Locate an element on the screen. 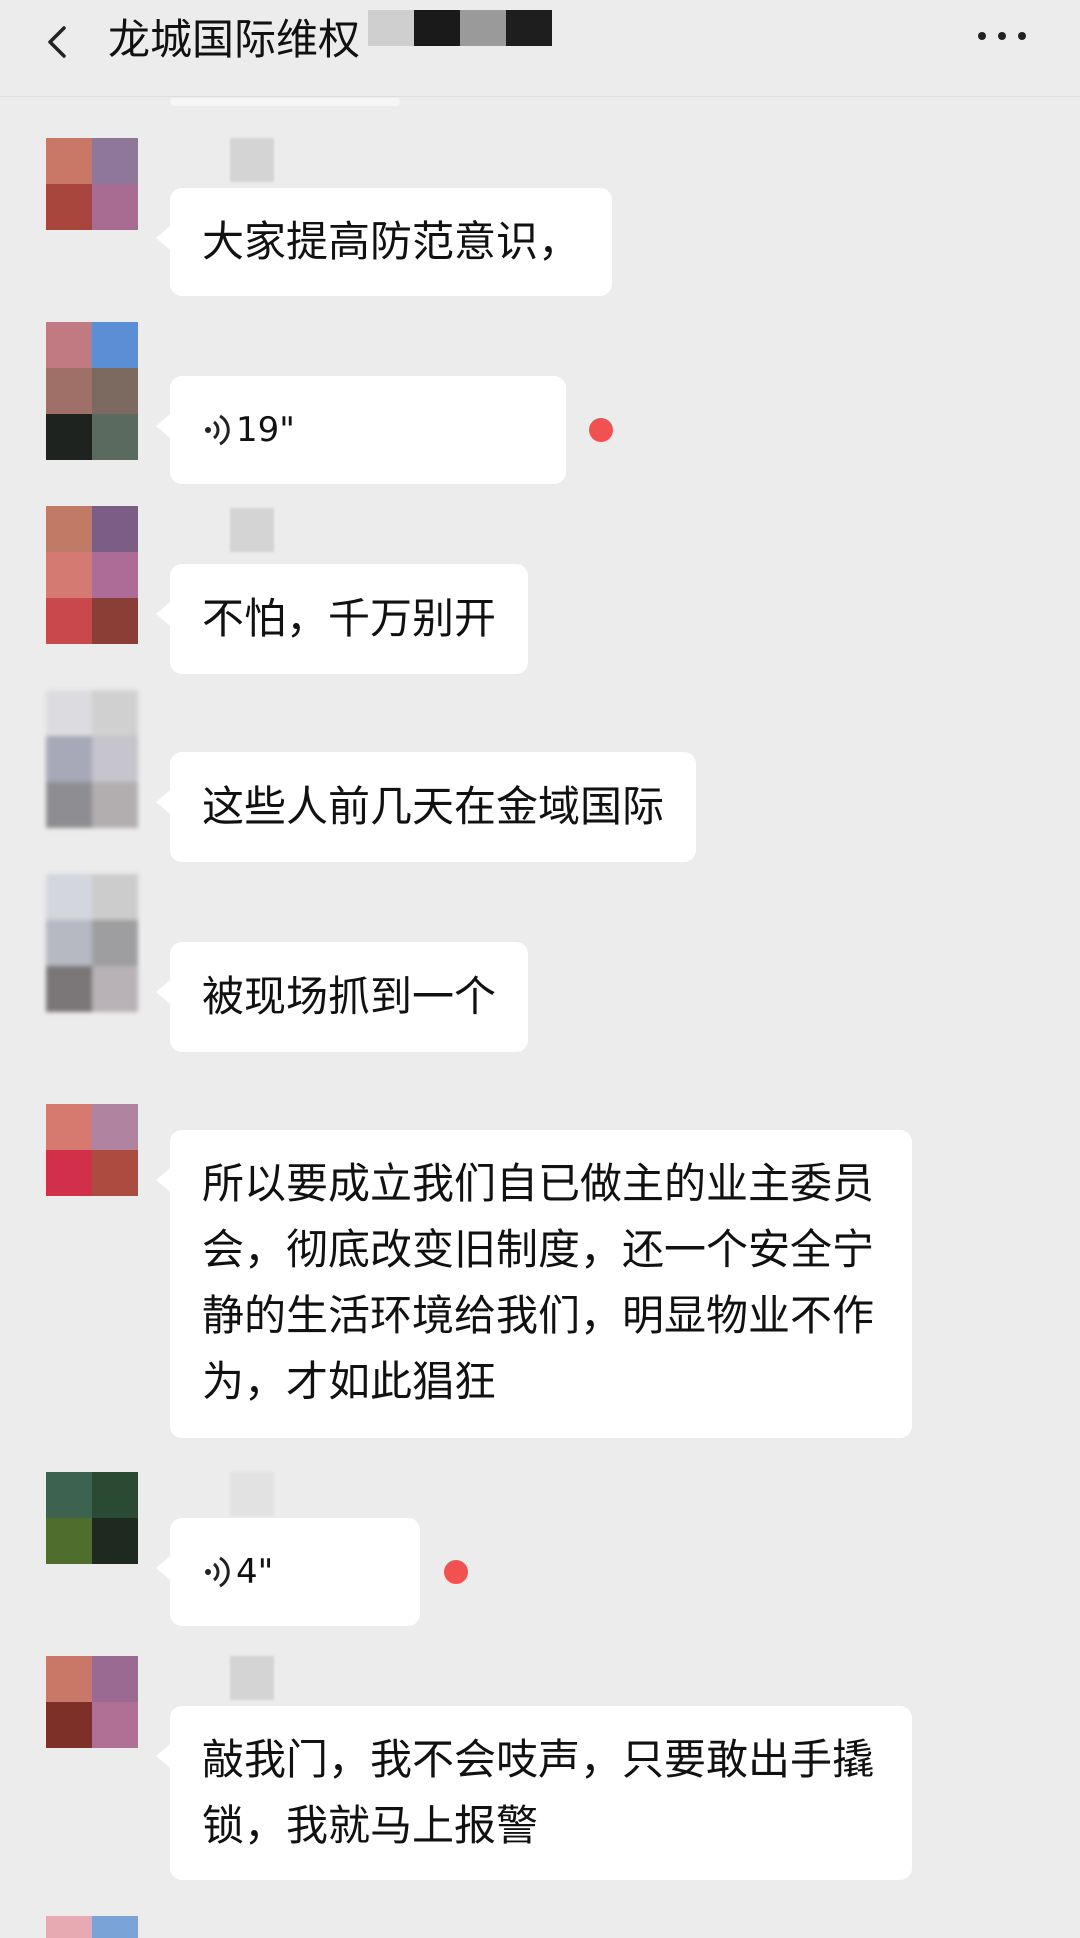  message-bubble: 被现场抓到一个 is located at coordinates (342, 997).